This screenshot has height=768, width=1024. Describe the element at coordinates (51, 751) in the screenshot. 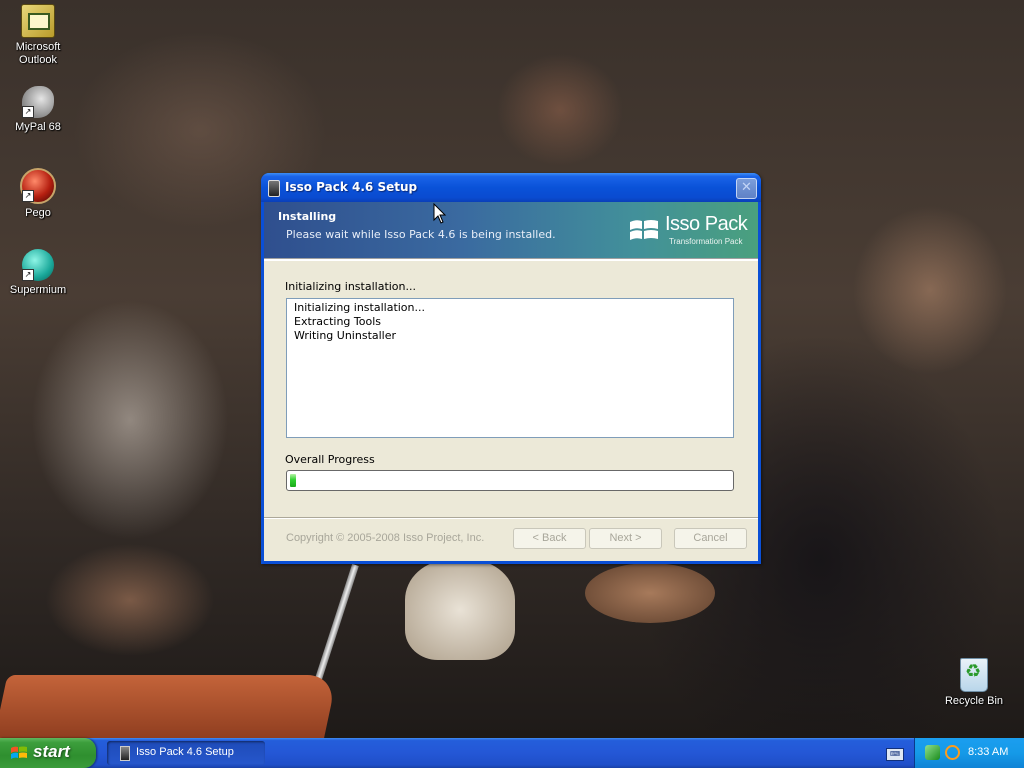

I see `start-label: start` at that location.